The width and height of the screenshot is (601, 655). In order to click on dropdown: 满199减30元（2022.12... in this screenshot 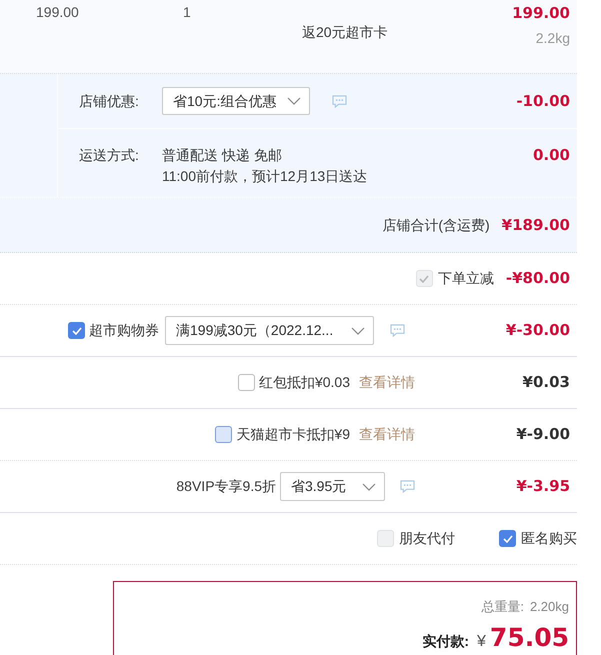, I will do `click(269, 330)`.